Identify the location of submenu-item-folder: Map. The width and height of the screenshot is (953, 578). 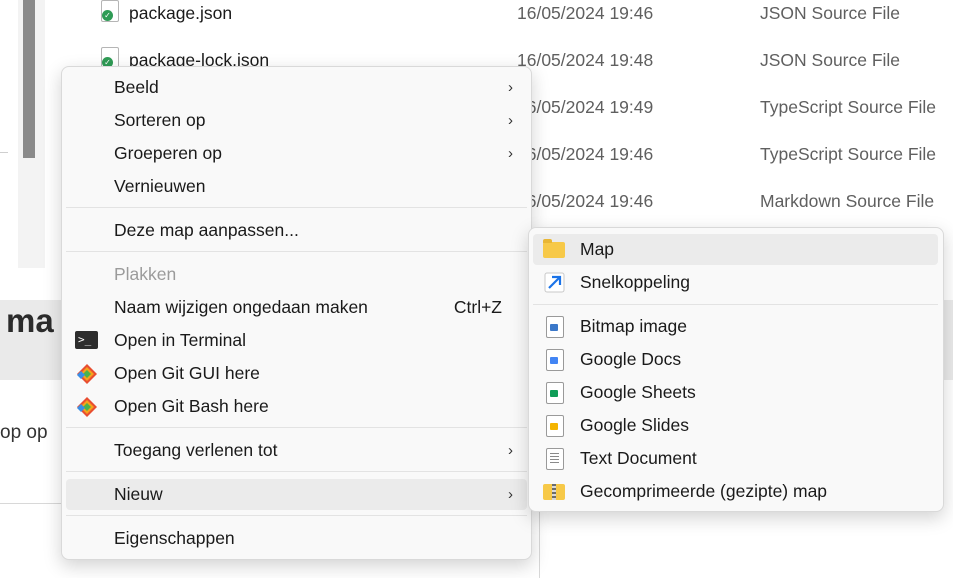
(735, 249).